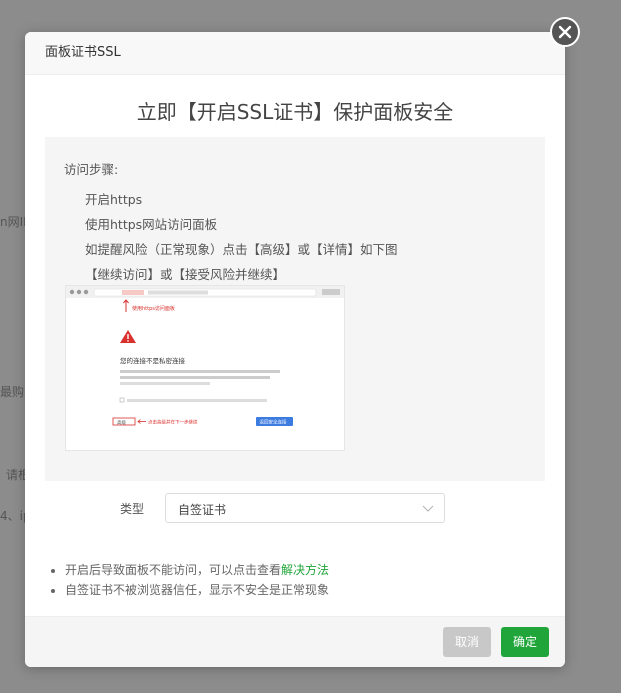  I want to click on primary-button: 返回安全连接, so click(273, 422).